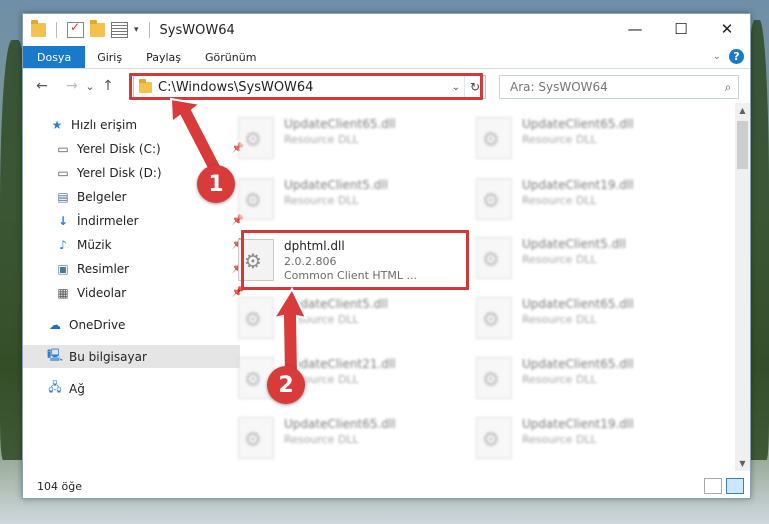 The height and width of the screenshot is (524, 769). What do you see at coordinates (90, 86) in the screenshot?
I see `recent-locations-button: ⌄` at bounding box center [90, 86].